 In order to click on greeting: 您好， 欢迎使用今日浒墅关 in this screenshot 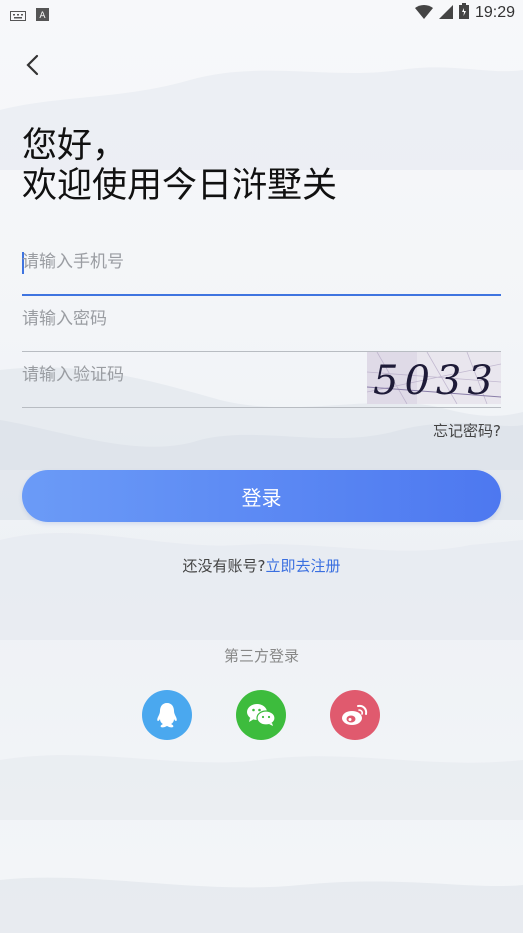, I will do `click(179, 166)`.